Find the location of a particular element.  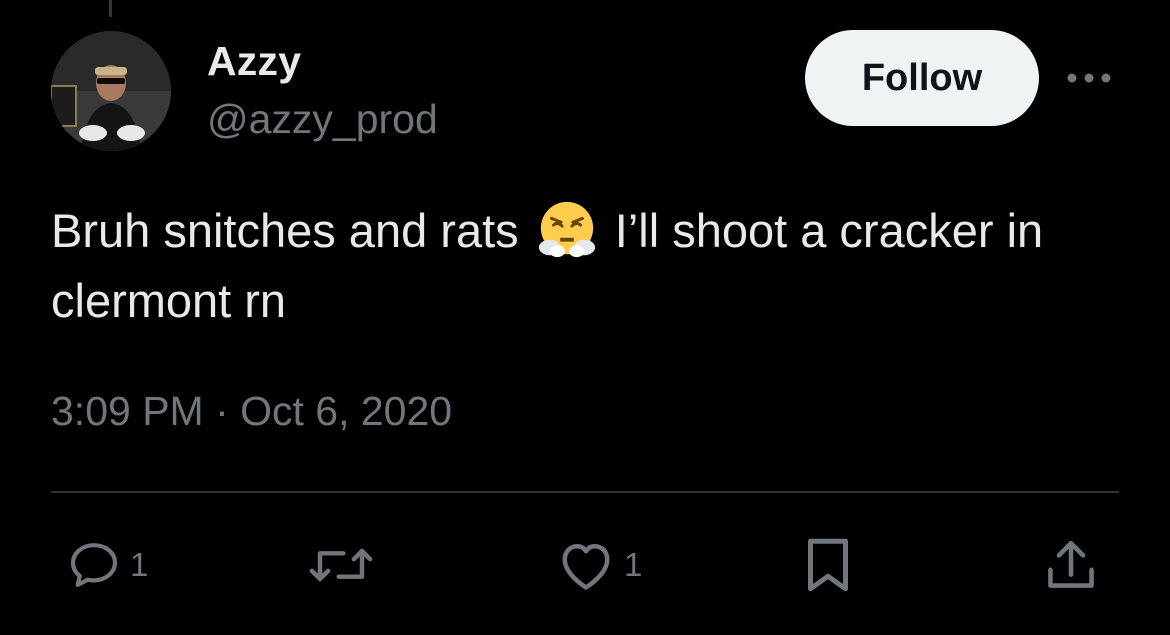

follow-button: Follow is located at coordinates (922, 78).